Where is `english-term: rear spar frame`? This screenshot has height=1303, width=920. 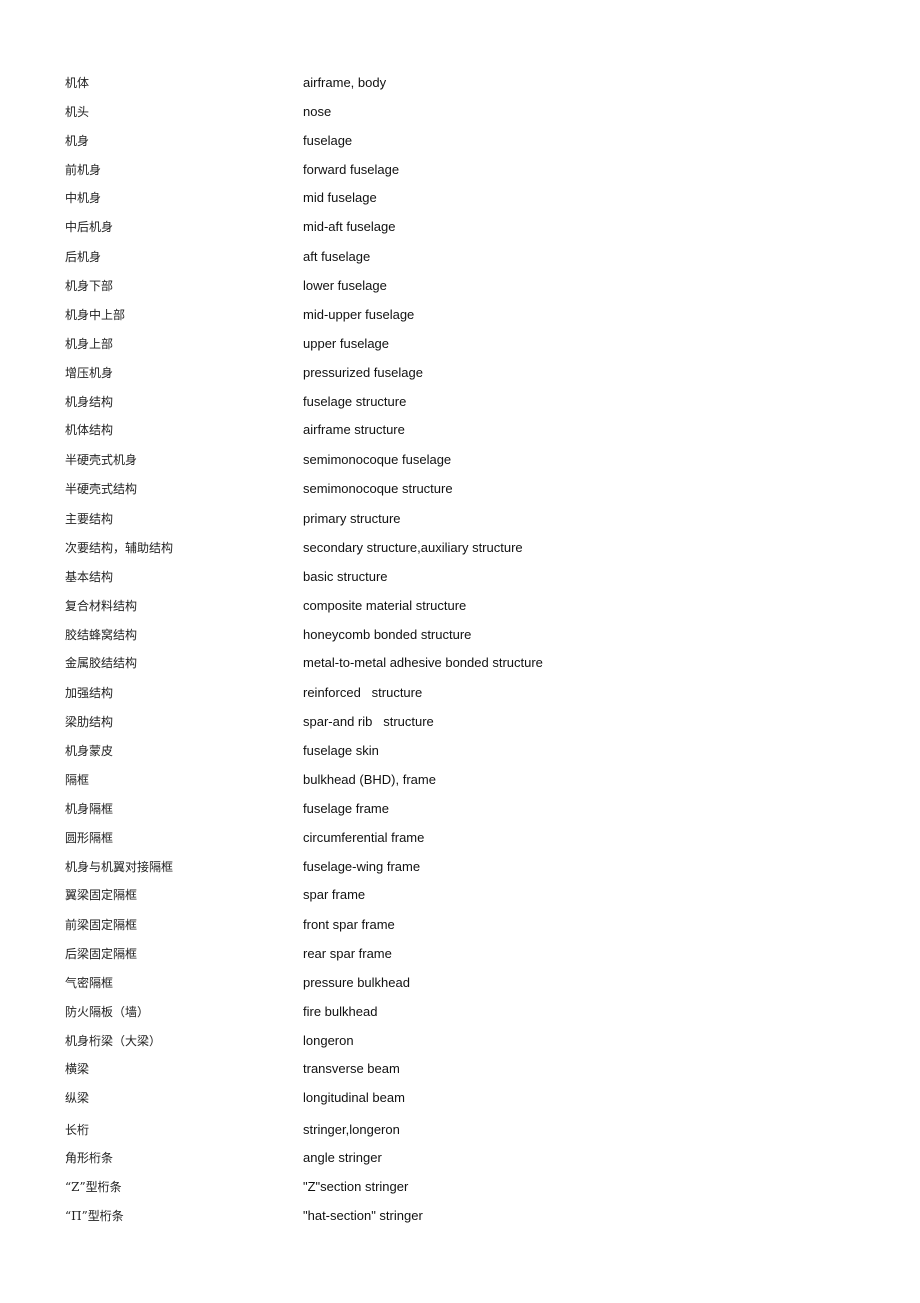 english-term: rear spar frame is located at coordinates (347, 953).